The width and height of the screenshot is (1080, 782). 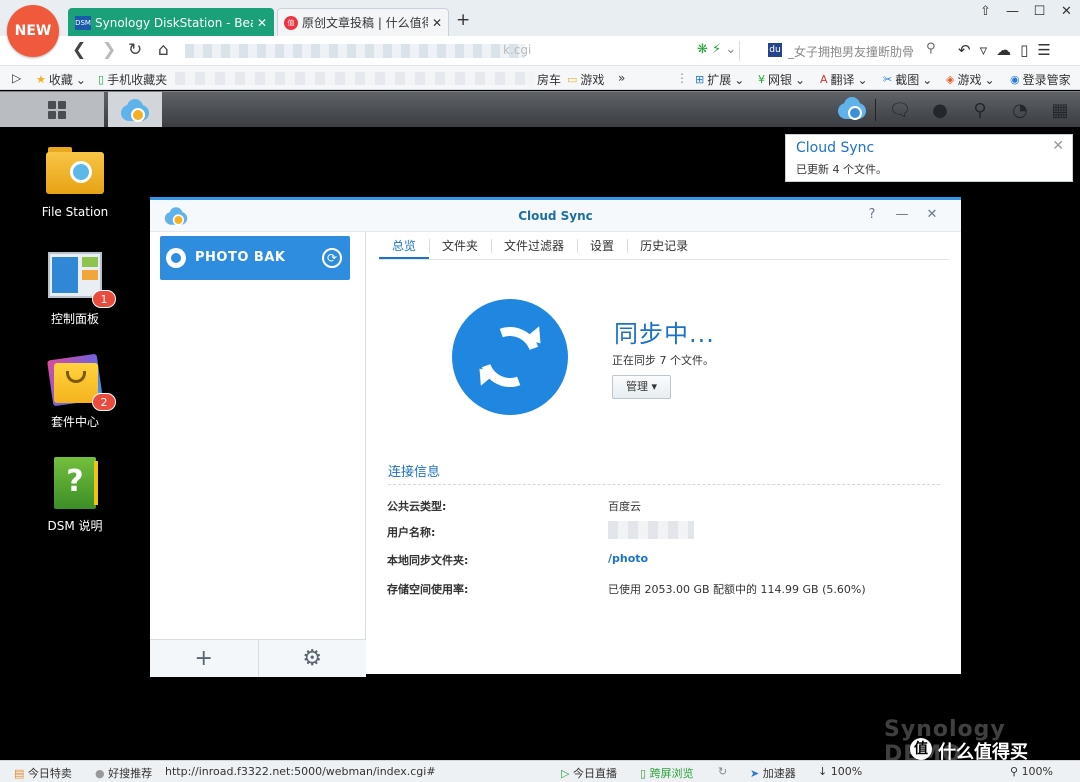 I want to click on user-icon: ●, so click(x=940, y=110).